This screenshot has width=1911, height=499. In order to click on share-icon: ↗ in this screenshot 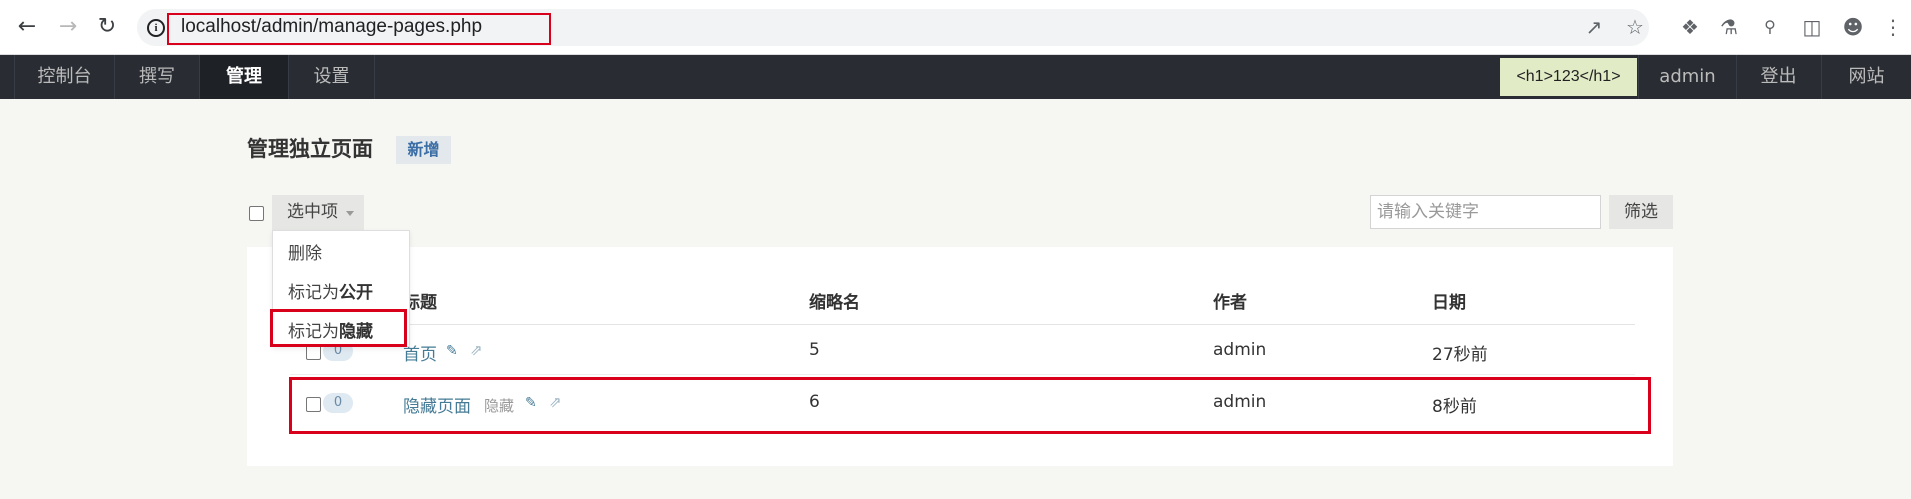, I will do `click(1594, 27)`.